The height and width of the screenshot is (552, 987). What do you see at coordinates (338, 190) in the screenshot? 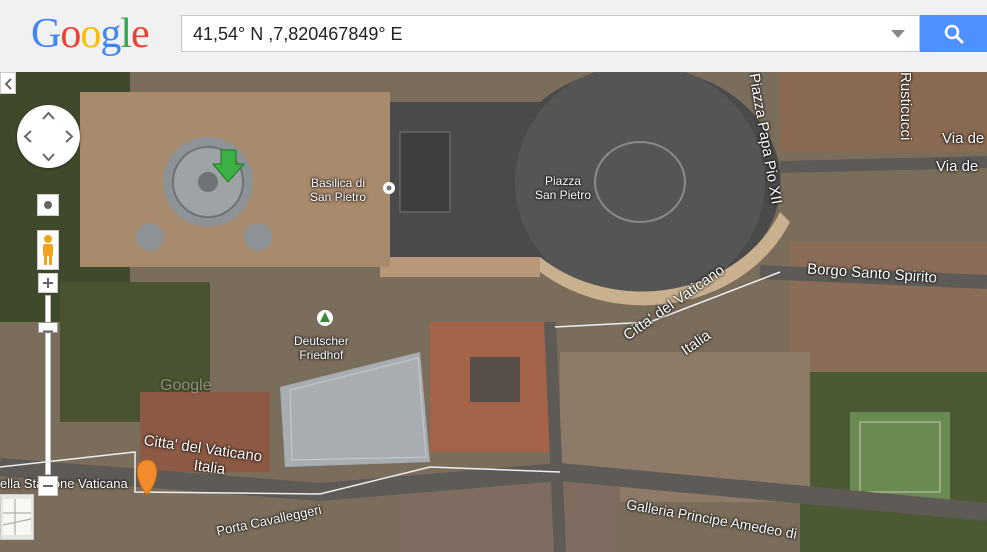
I see `map-label-basilica: Basilica di San Pietro` at bounding box center [338, 190].